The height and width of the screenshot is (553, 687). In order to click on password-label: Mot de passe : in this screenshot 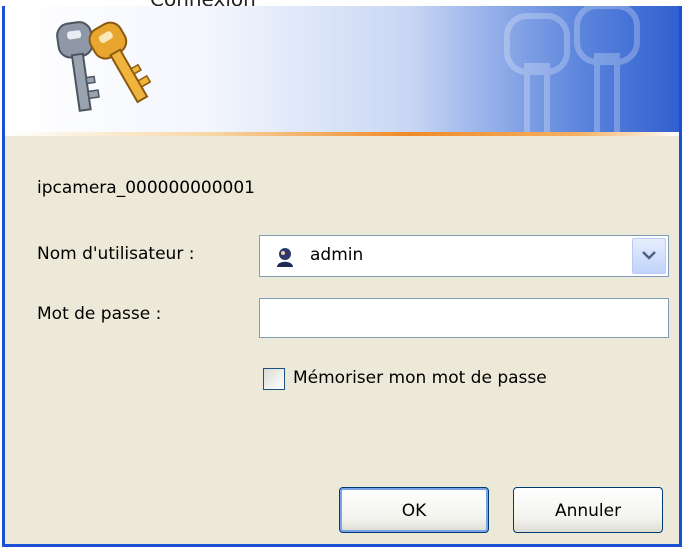, I will do `click(99, 314)`.